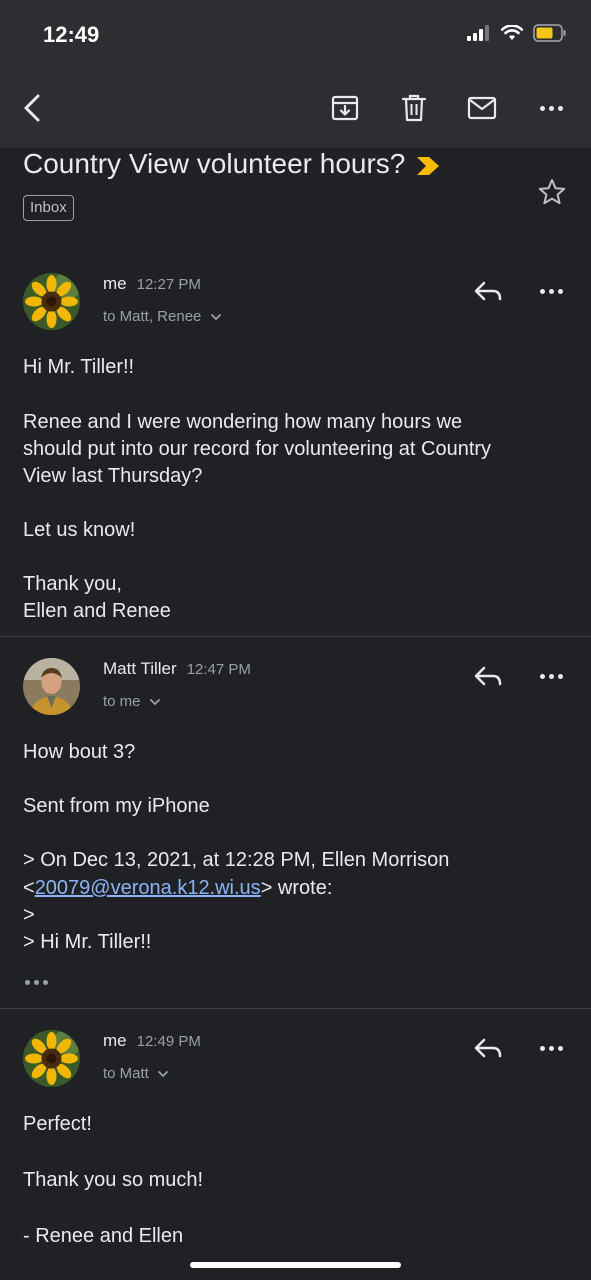 The width and height of the screenshot is (591, 1280). What do you see at coordinates (152, 316) in the screenshot?
I see `recipients-text: to Matt, Renee` at bounding box center [152, 316].